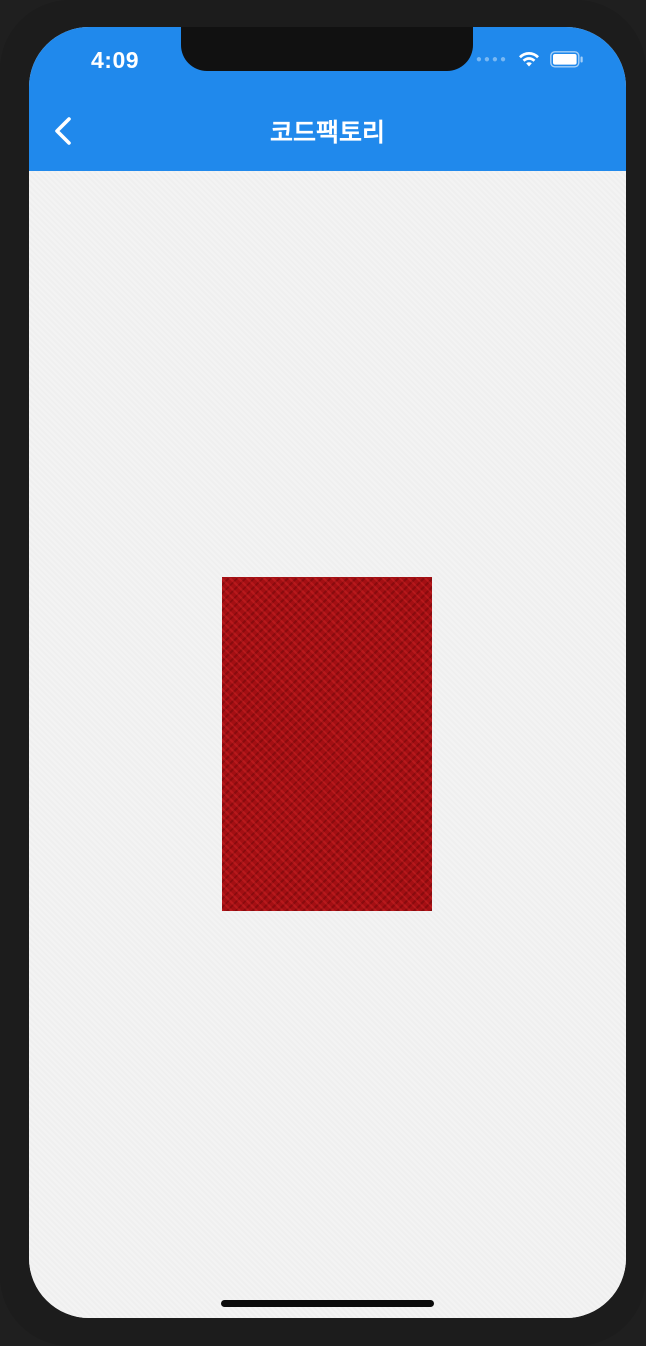  What do you see at coordinates (327, 1303) in the screenshot?
I see `home-indicator` at bounding box center [327, 1303].